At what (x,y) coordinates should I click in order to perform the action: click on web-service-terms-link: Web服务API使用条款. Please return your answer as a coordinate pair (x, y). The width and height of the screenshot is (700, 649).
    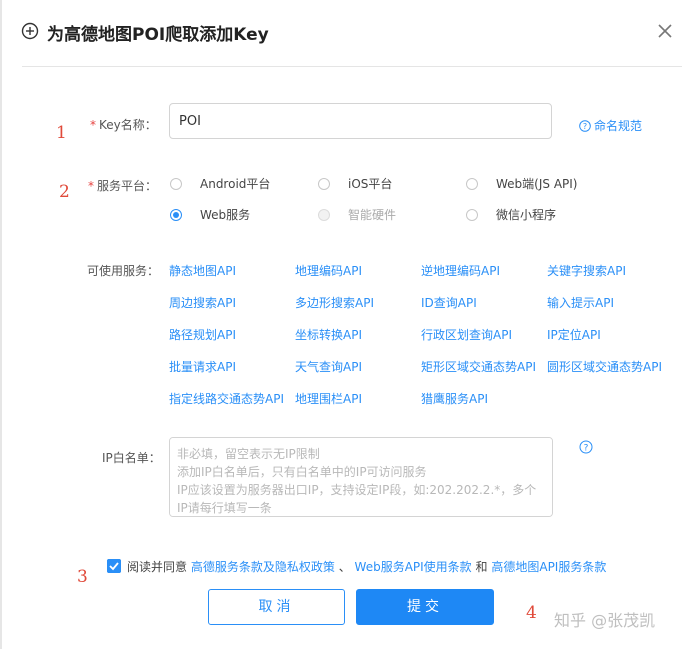
    Looking at the image, I should click on (413, 567).